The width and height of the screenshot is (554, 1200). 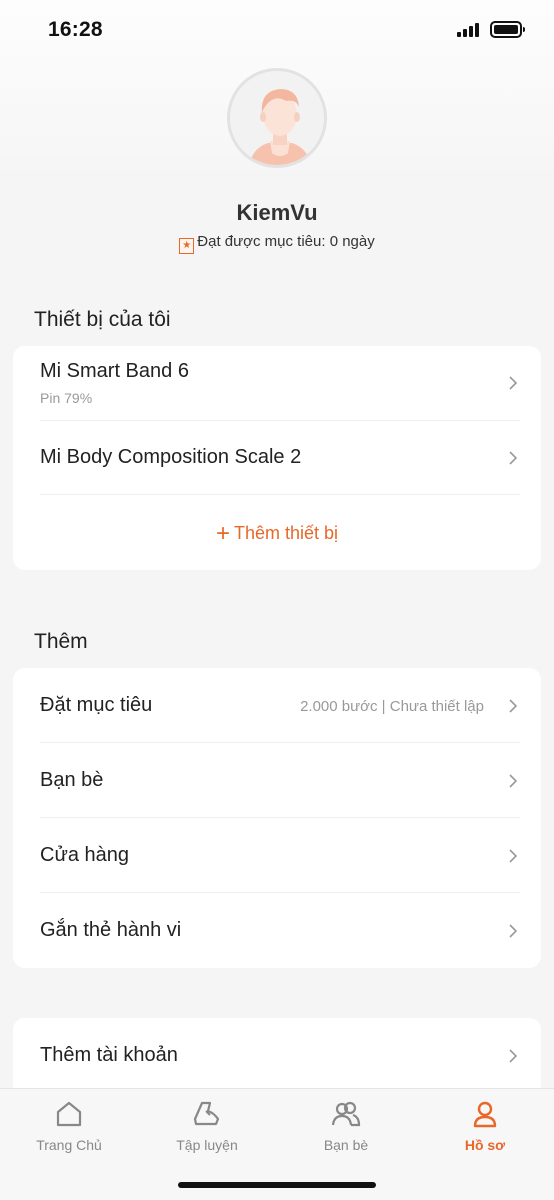 I want to click on device-battery: Pin 79%, so click(x=66, y=398).